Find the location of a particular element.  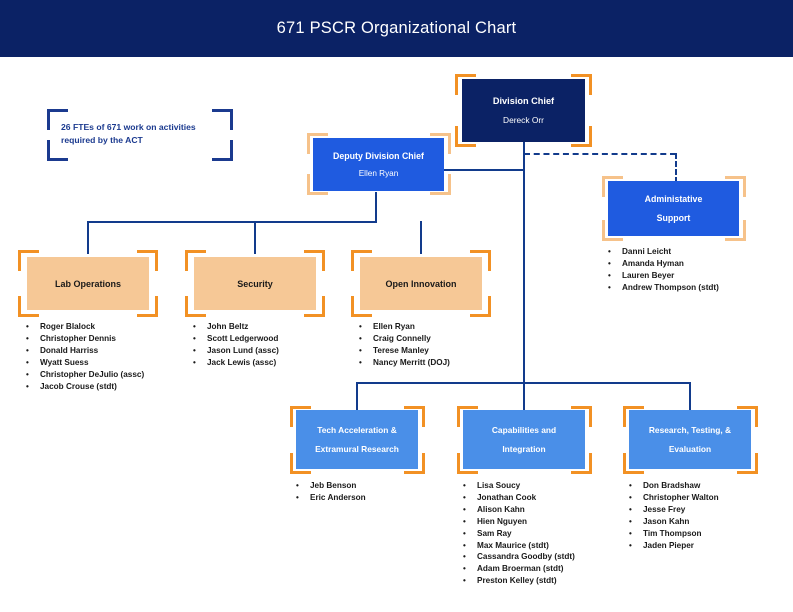

list-item: • Preston Kelley (stdt) is located at coordinates (550, 581).